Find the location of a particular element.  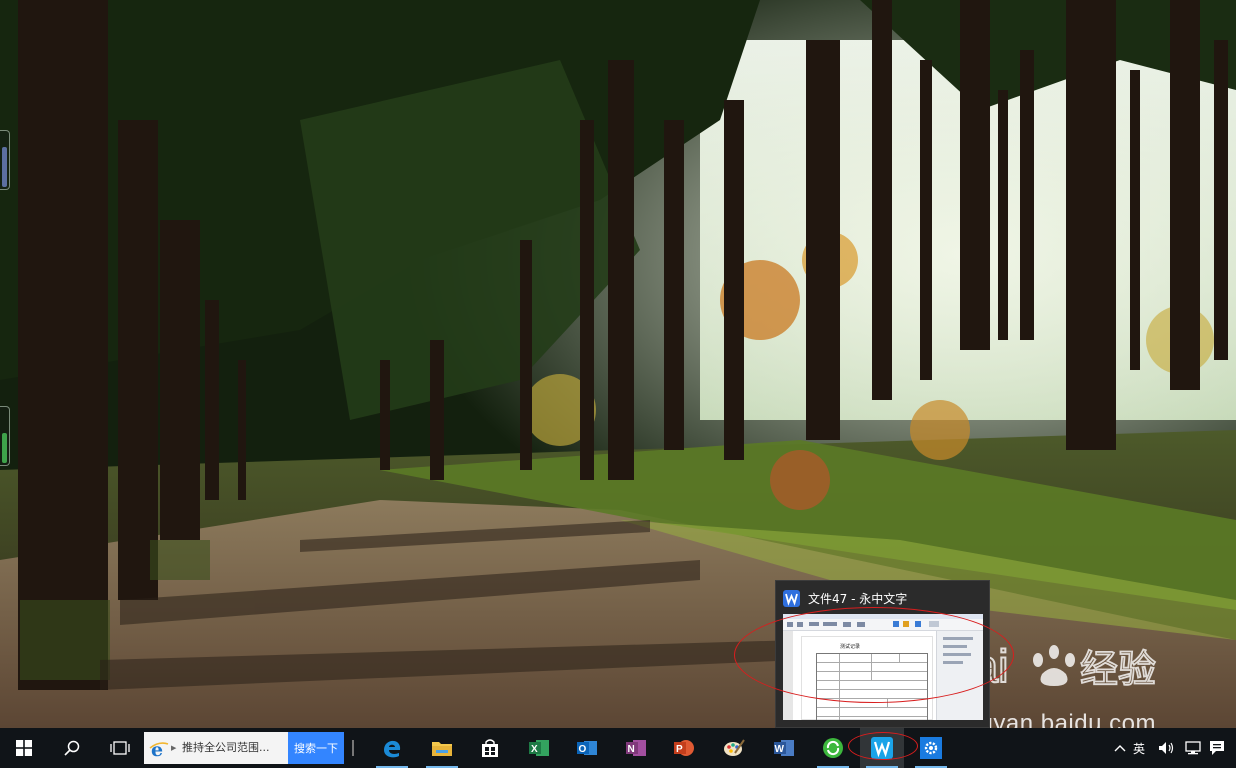

ie-icon: e is located at coordinates (159, 749).